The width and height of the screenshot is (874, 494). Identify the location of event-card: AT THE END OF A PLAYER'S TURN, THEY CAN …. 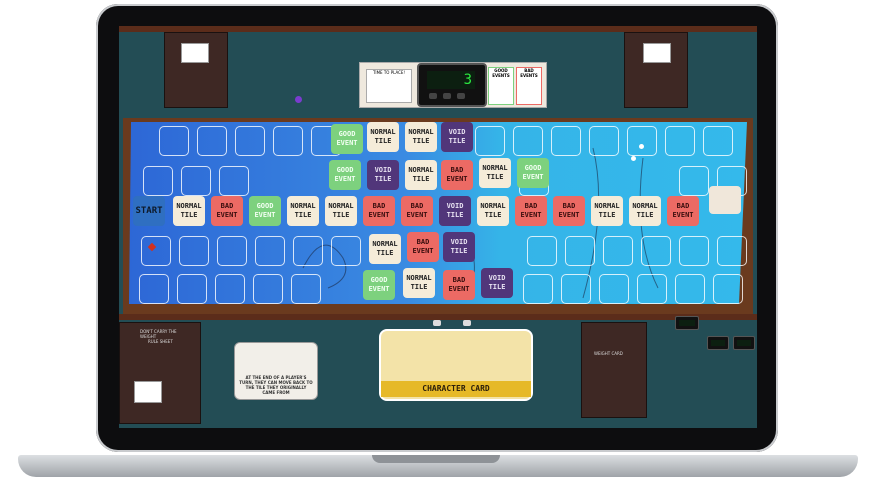
(276, 371).